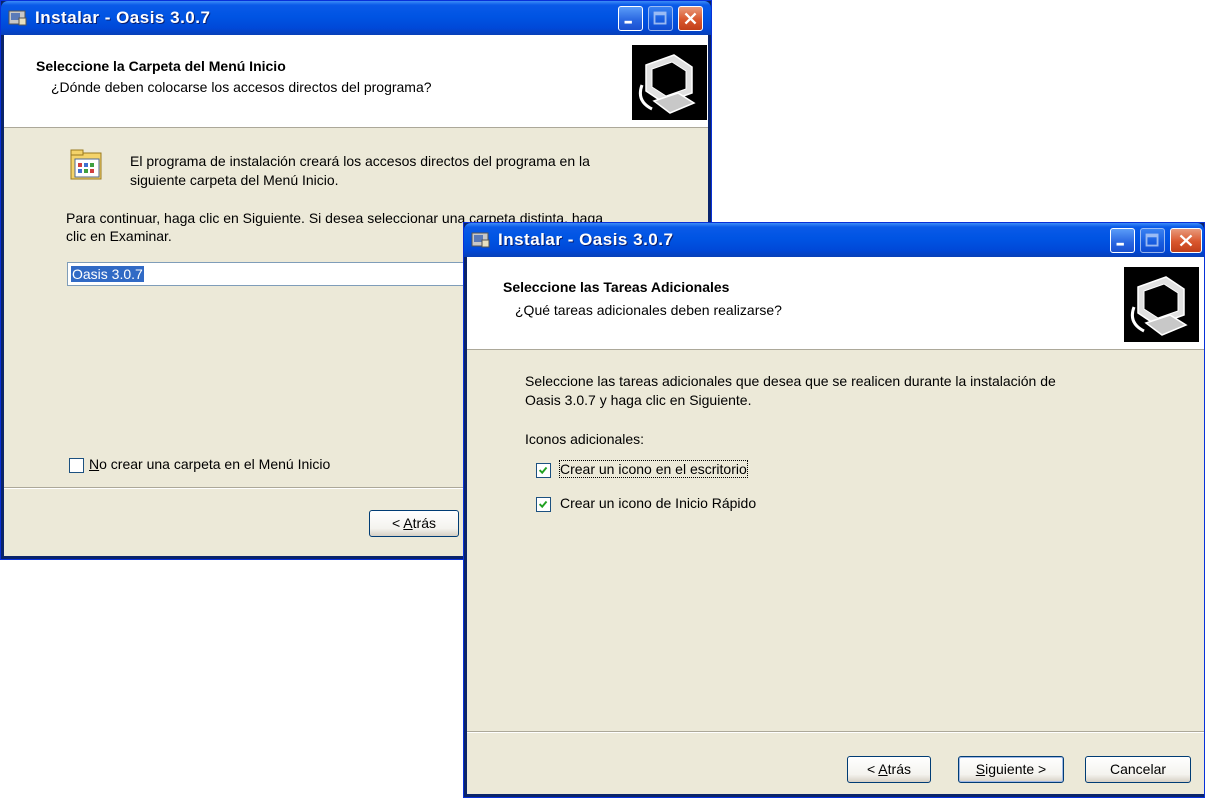 Image resolution: width=1205 pixels, height=798 pixels. I want to click on cancel-button: Cancelar, so click(1138, 769).